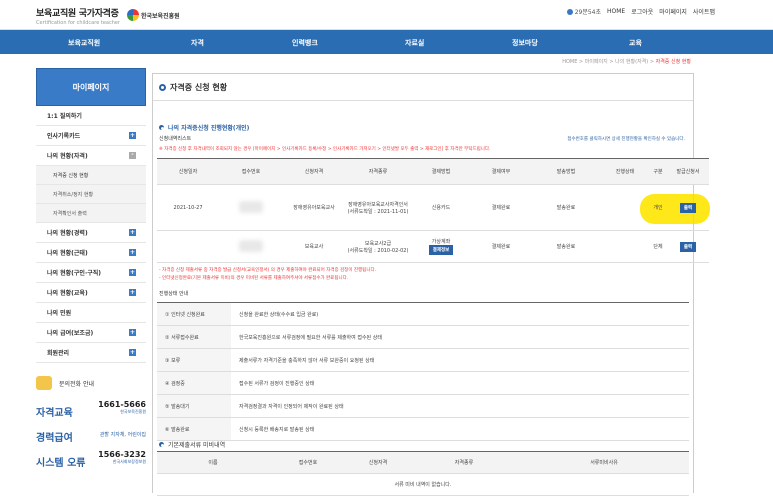  What do you see at coordinates (91, 293) in the screenshot?
I see `sidebar-item-status-edu: 나의 현황(교육) +` at bounding box center [91, 293].